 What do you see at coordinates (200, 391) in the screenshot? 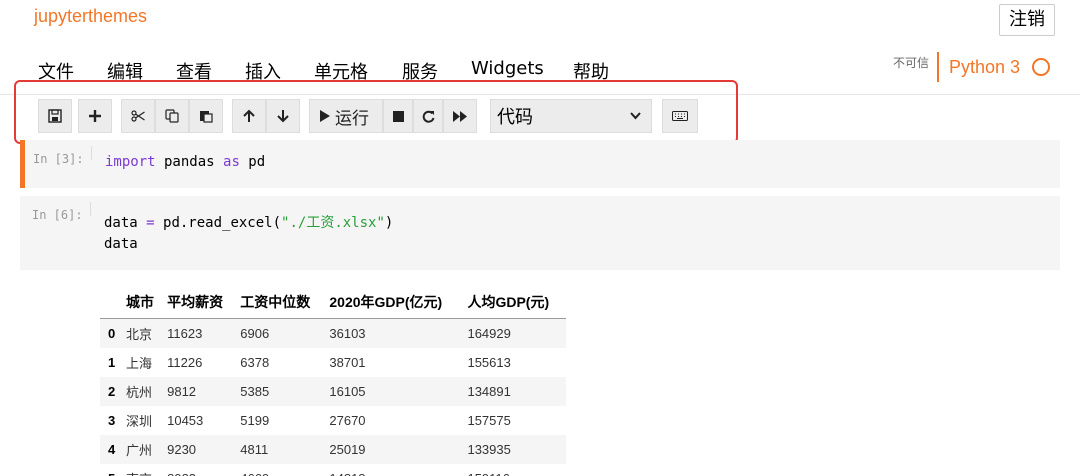
I see `table-cell: 9812` at bounding box center [200, 391].